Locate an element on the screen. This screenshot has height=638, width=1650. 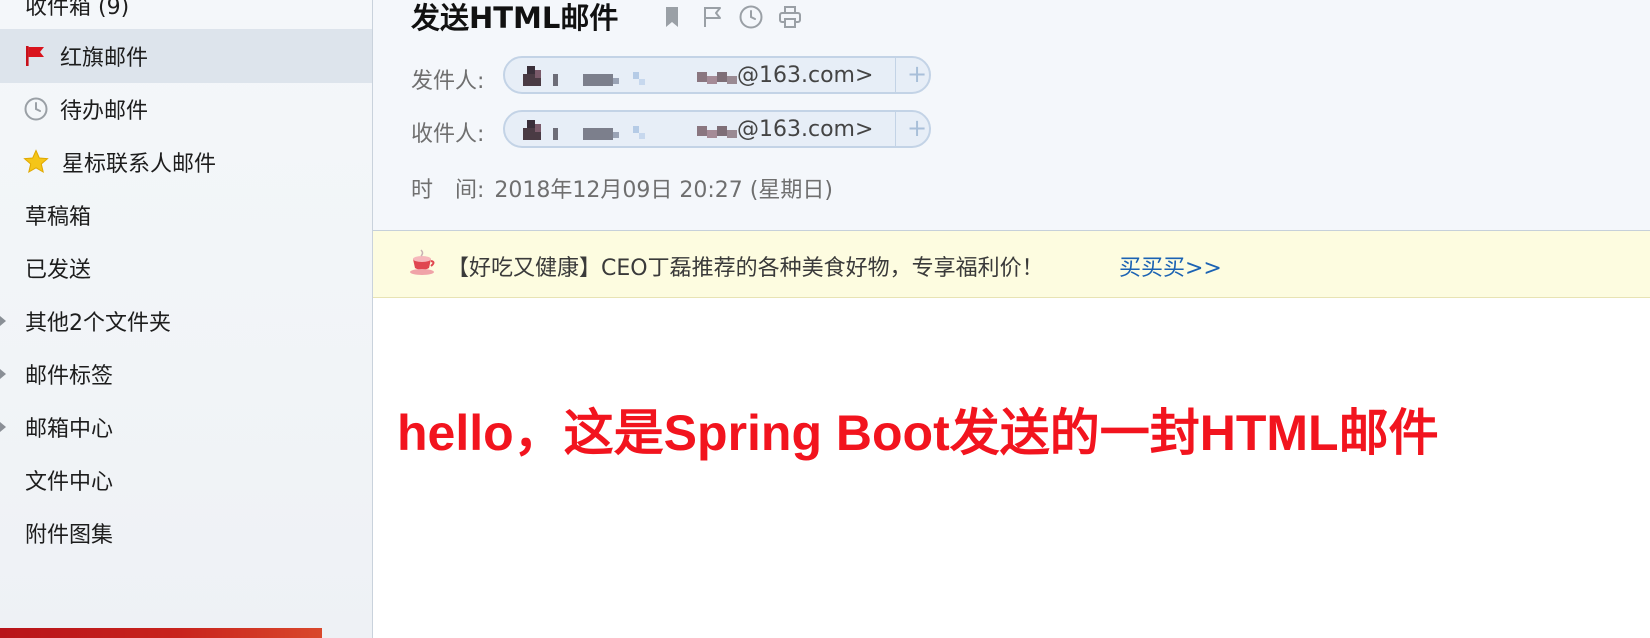
sidebar-item-label: 红旗邮件 is located at coordinates (104, 58).